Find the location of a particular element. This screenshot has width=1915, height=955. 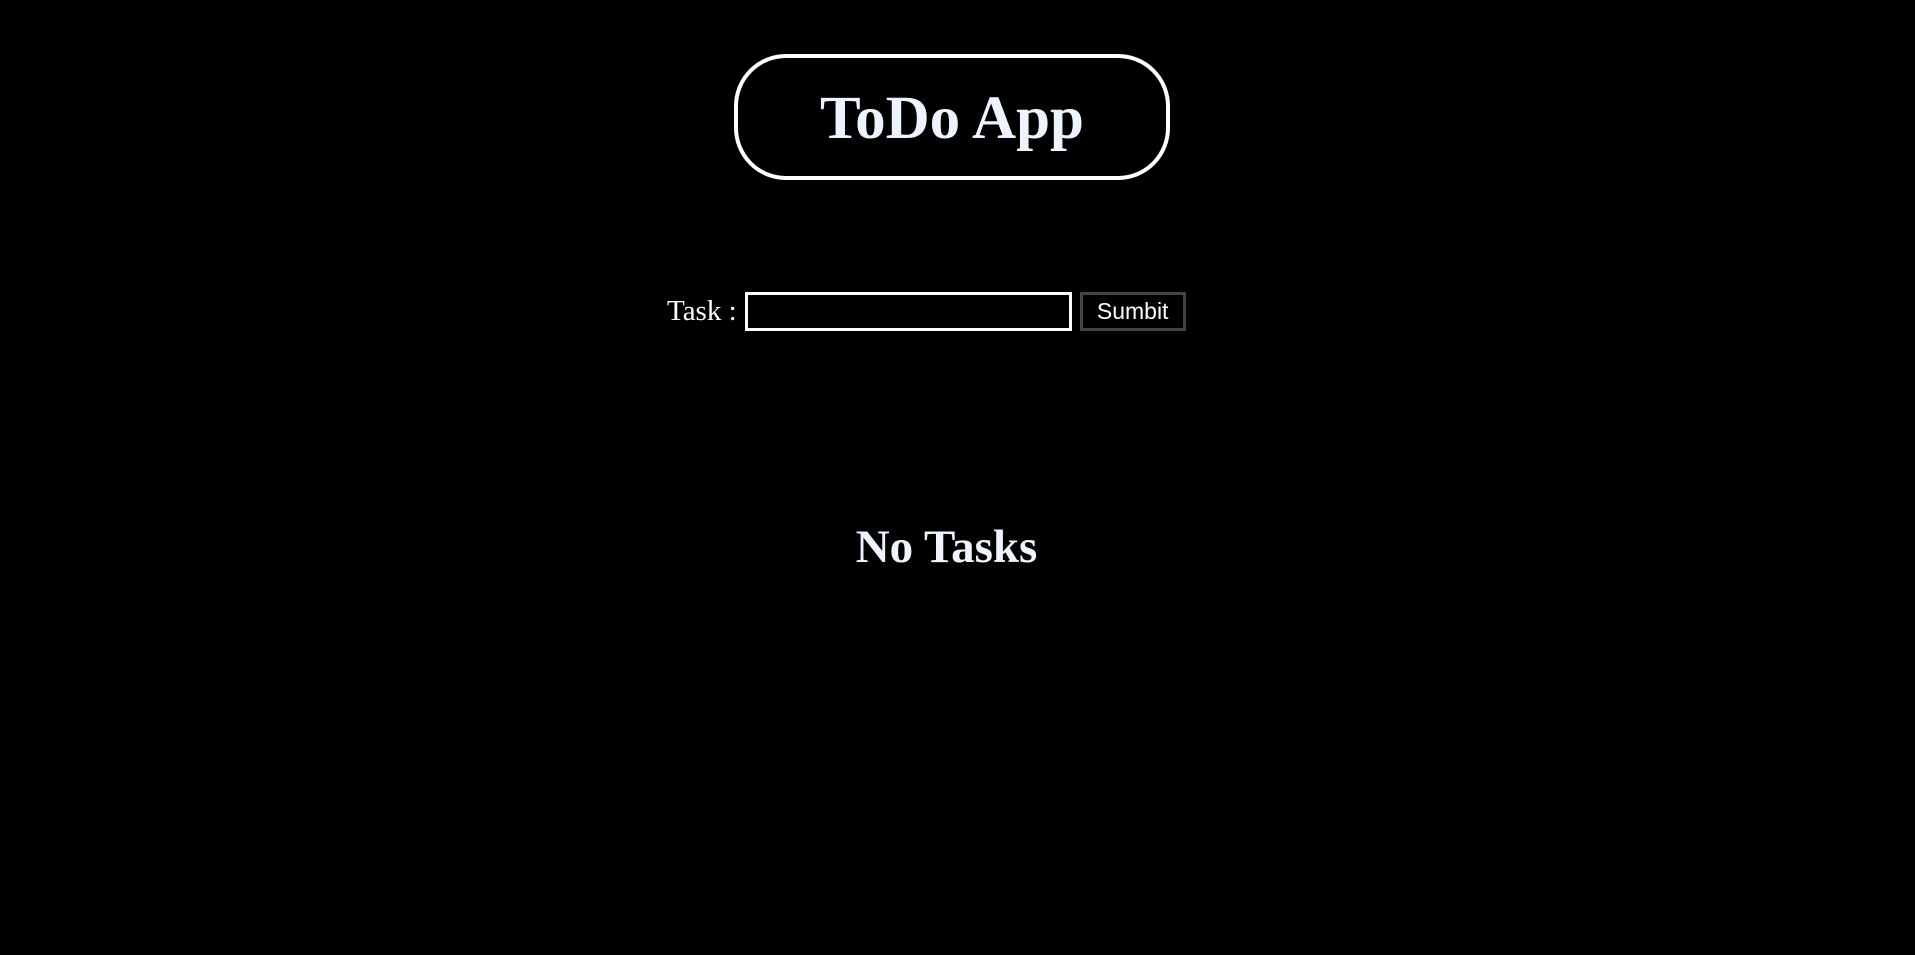

task-form: Task : Sumbit is located at coordinates (926, 311).